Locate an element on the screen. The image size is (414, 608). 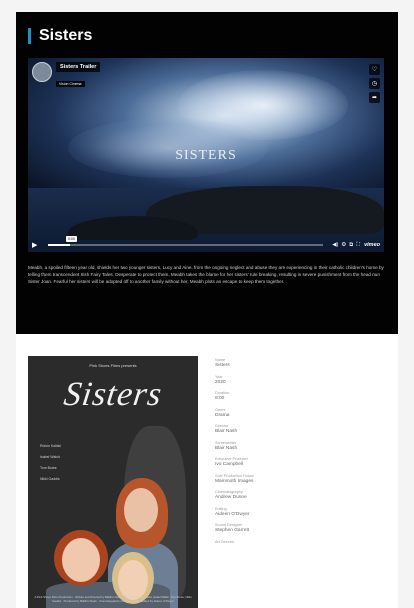
heart-icon: ♡ is located at coordinates (374, 69).